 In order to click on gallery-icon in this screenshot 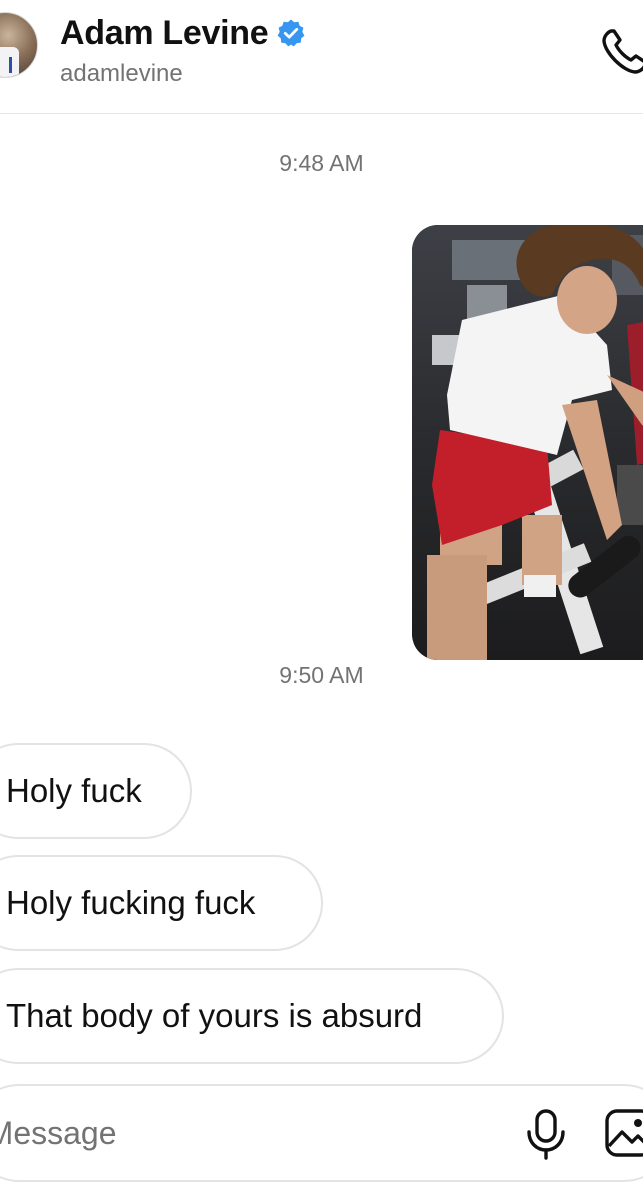, I will do `click(623, 1133)`.